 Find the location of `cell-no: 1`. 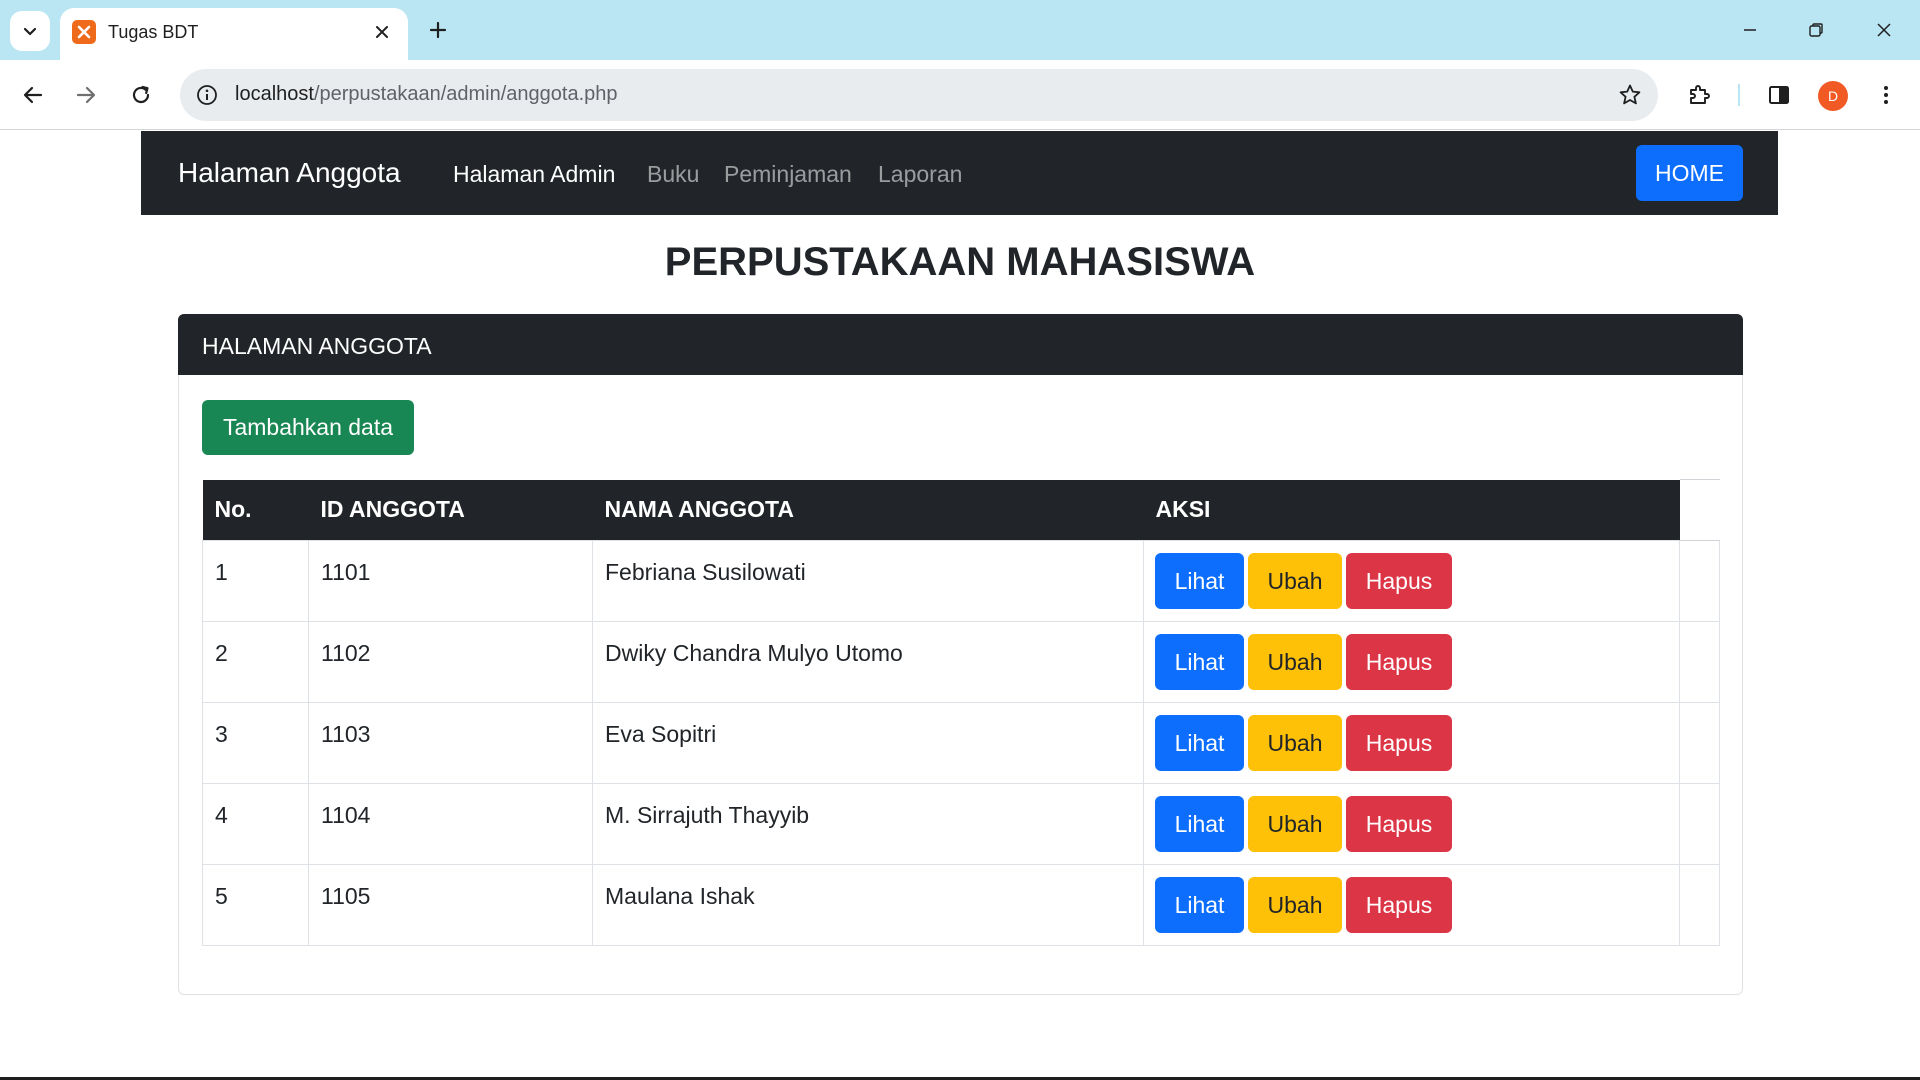

cell-no: 1 is located at coordinates (255, 581).